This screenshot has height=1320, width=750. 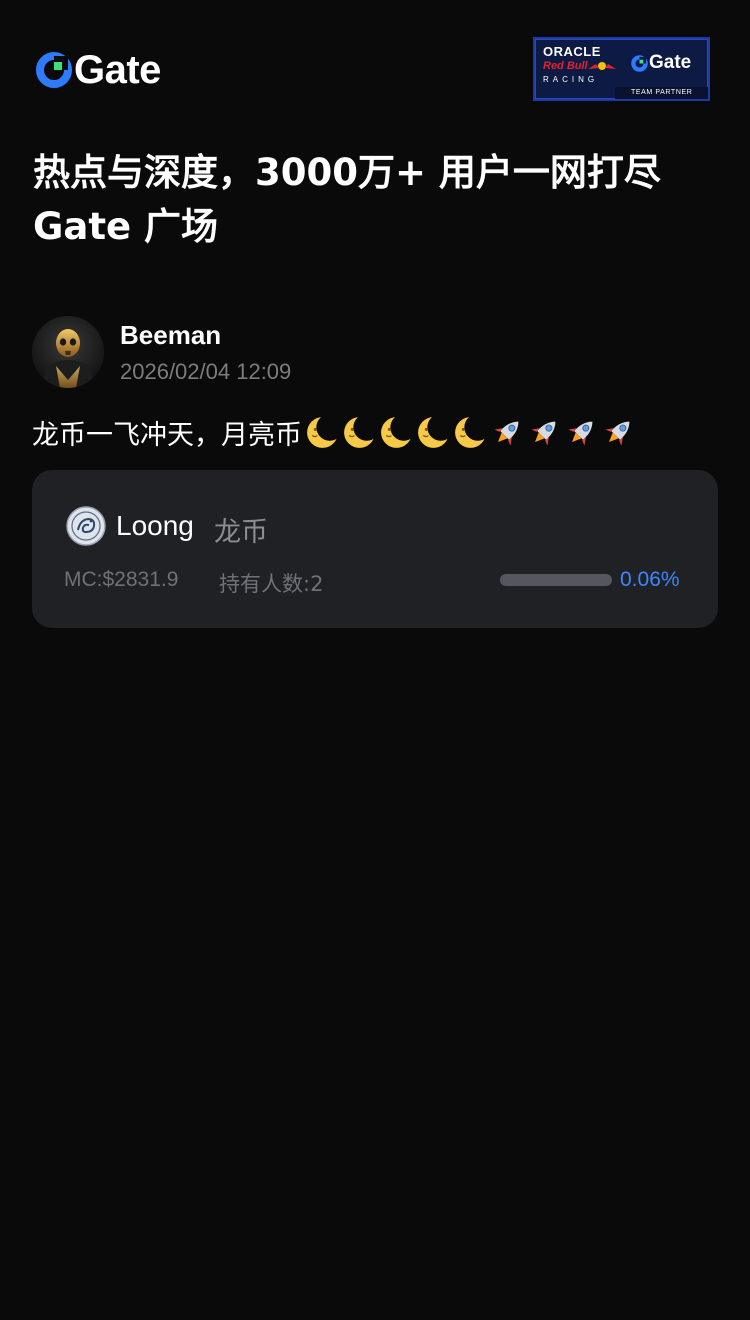 I want to click on post-content: 龙币一飞冲天，月亮币, so click(x=334, y=432).